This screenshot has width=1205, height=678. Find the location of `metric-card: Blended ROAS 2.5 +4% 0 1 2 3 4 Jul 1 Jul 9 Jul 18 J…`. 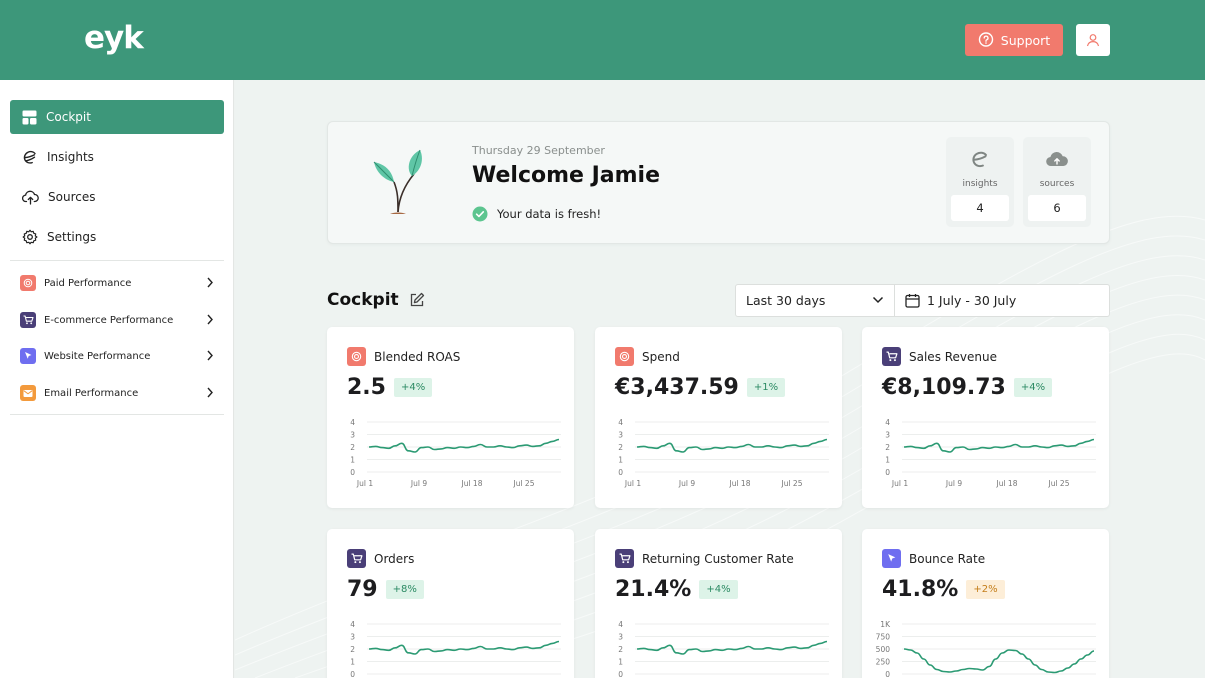

metric-card: Blended ROAS 2.5 +4% 0 1 2 3 4 Jul 1 Jul 9 Jul 18 J… is located at coordinates (450, 417).